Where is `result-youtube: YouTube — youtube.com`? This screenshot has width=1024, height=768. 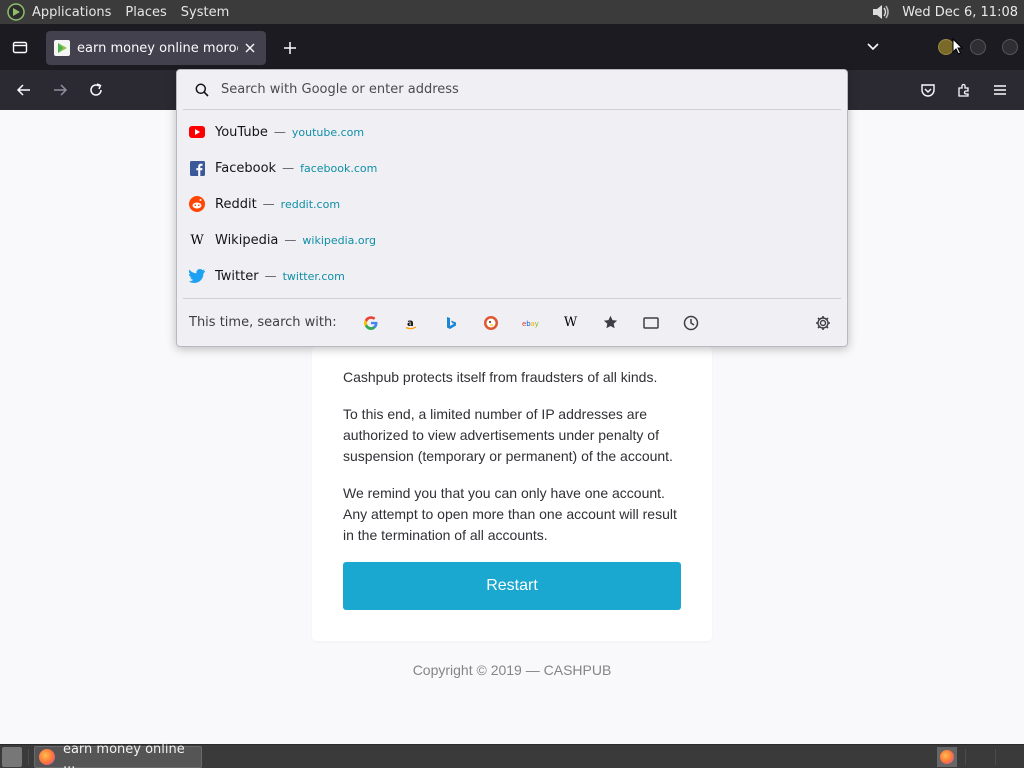
result-youtube: YouTube — youtube.com is located at coordinates (512, 132).